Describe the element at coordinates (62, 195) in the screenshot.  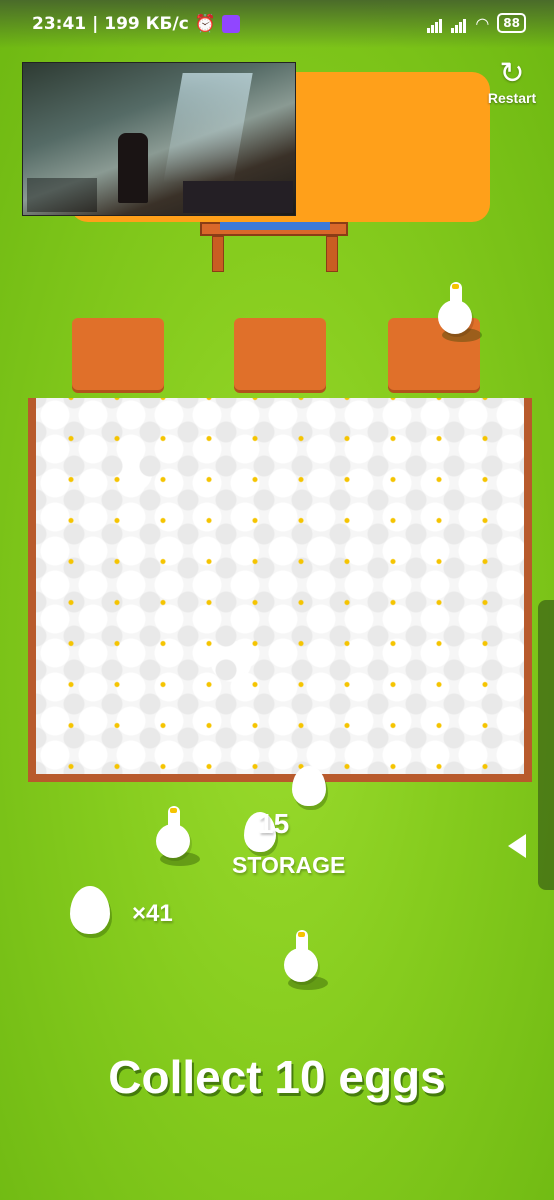
I see `stream-hud` at that location.